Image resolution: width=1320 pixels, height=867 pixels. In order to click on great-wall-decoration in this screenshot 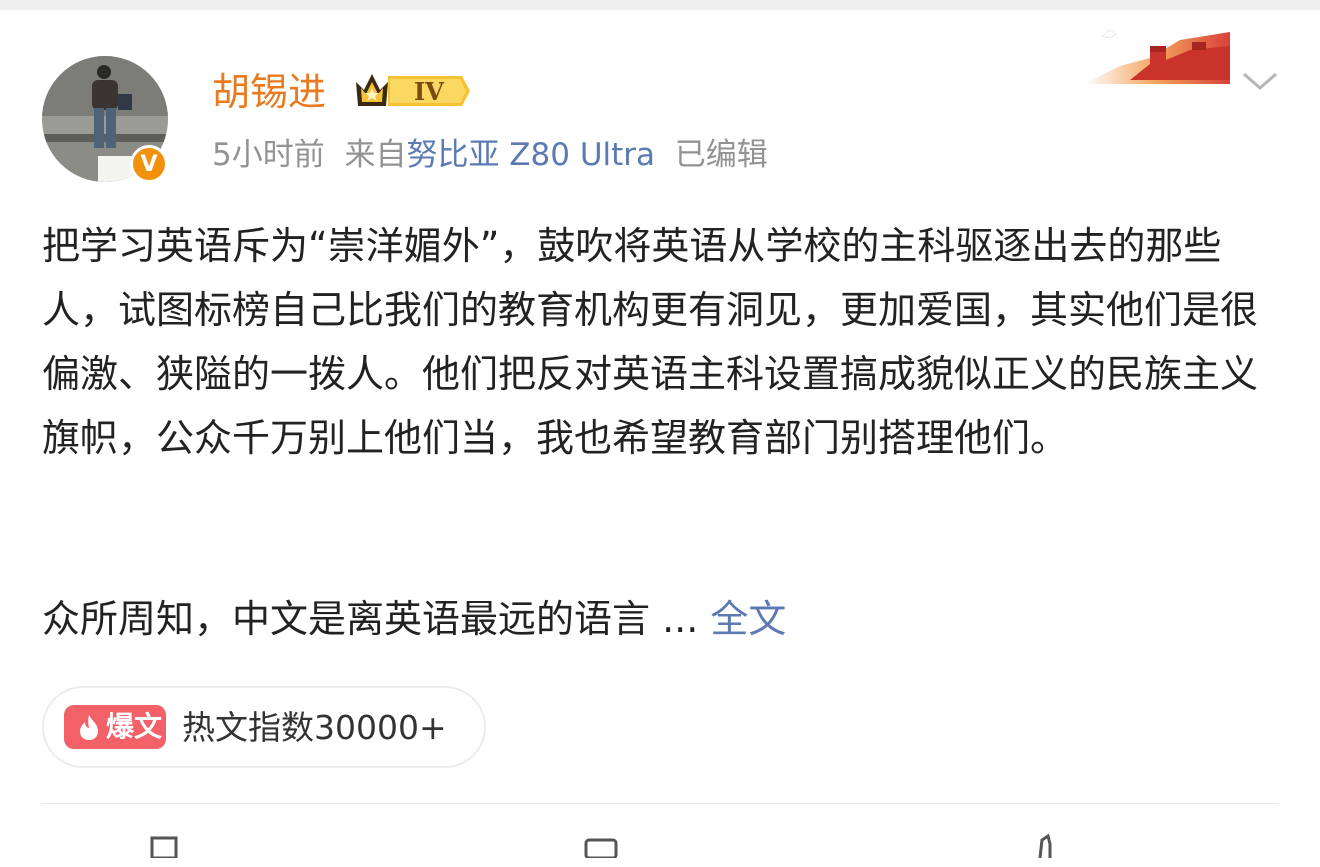, I will do `click(1156, 54)`.